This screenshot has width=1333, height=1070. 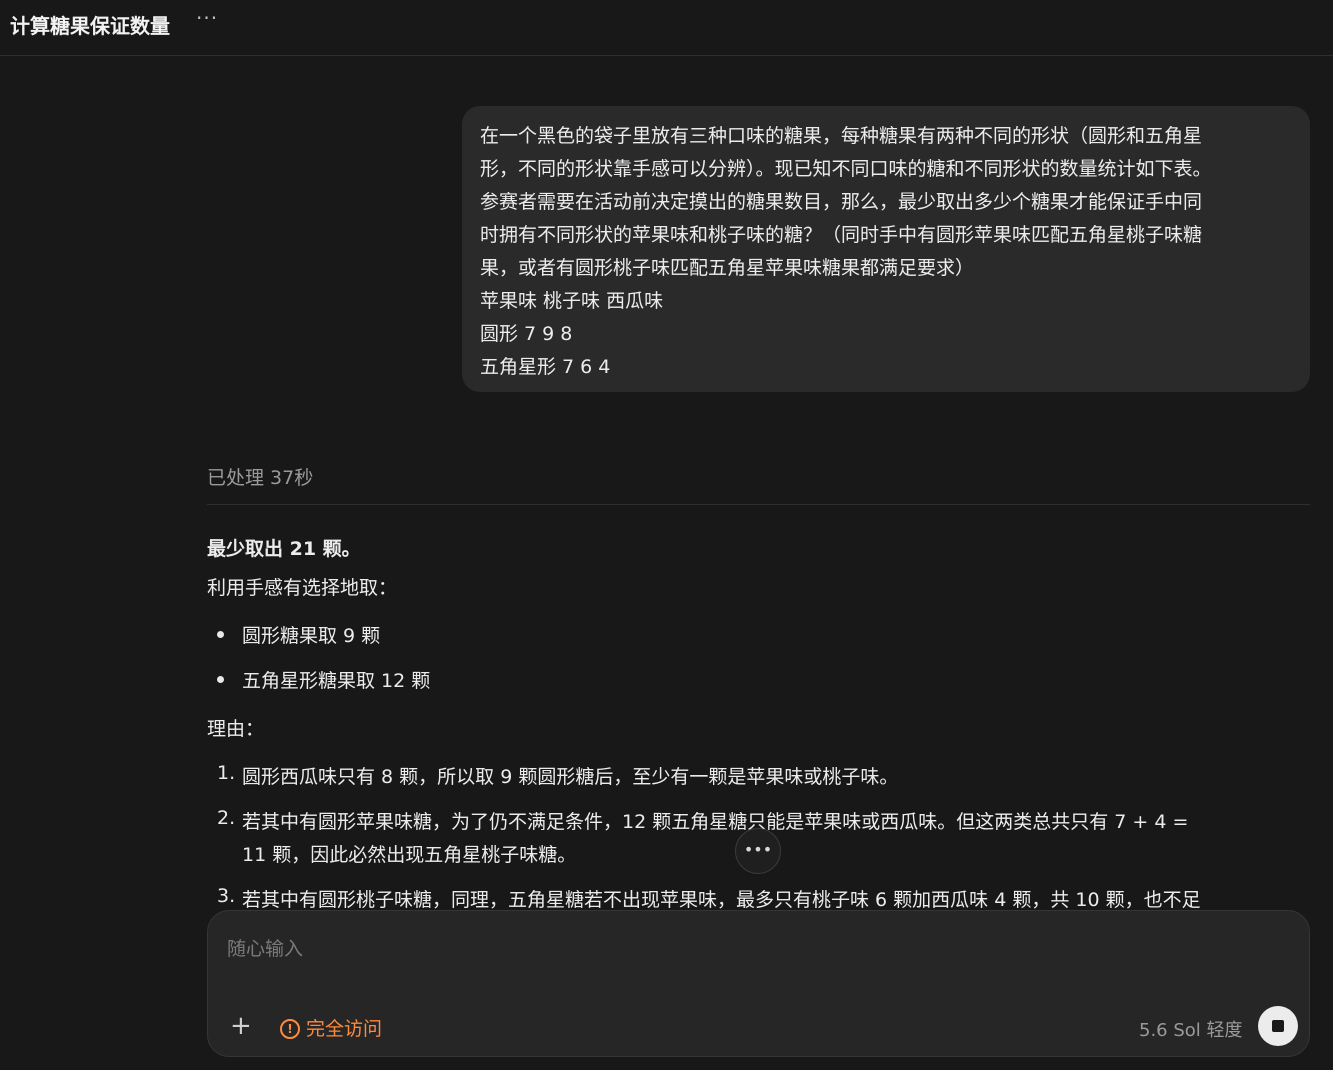 I want to click on model-selector: 5.6 Sol 轻度, so click(x=1191, y=1029).